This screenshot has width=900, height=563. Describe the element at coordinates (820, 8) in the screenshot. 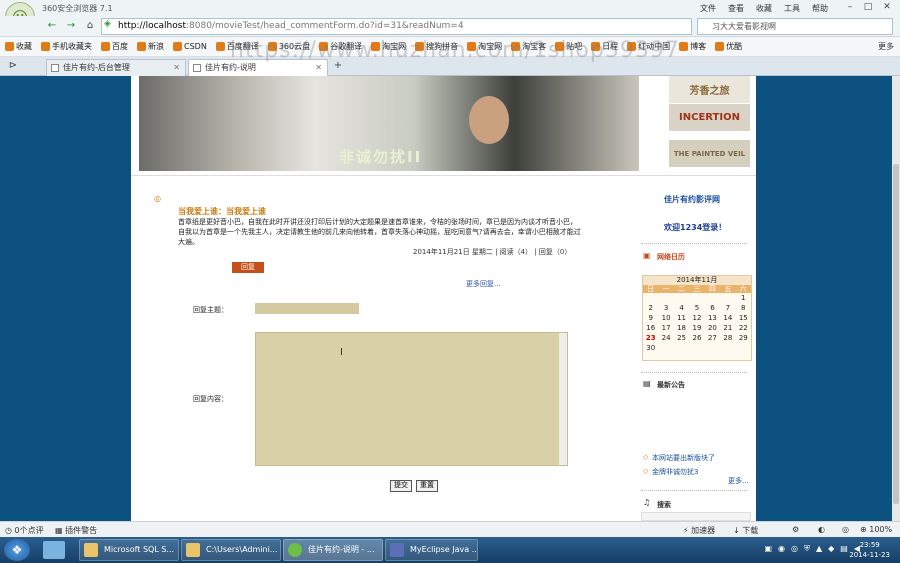

I see `menu-help: 帮助` at that location.